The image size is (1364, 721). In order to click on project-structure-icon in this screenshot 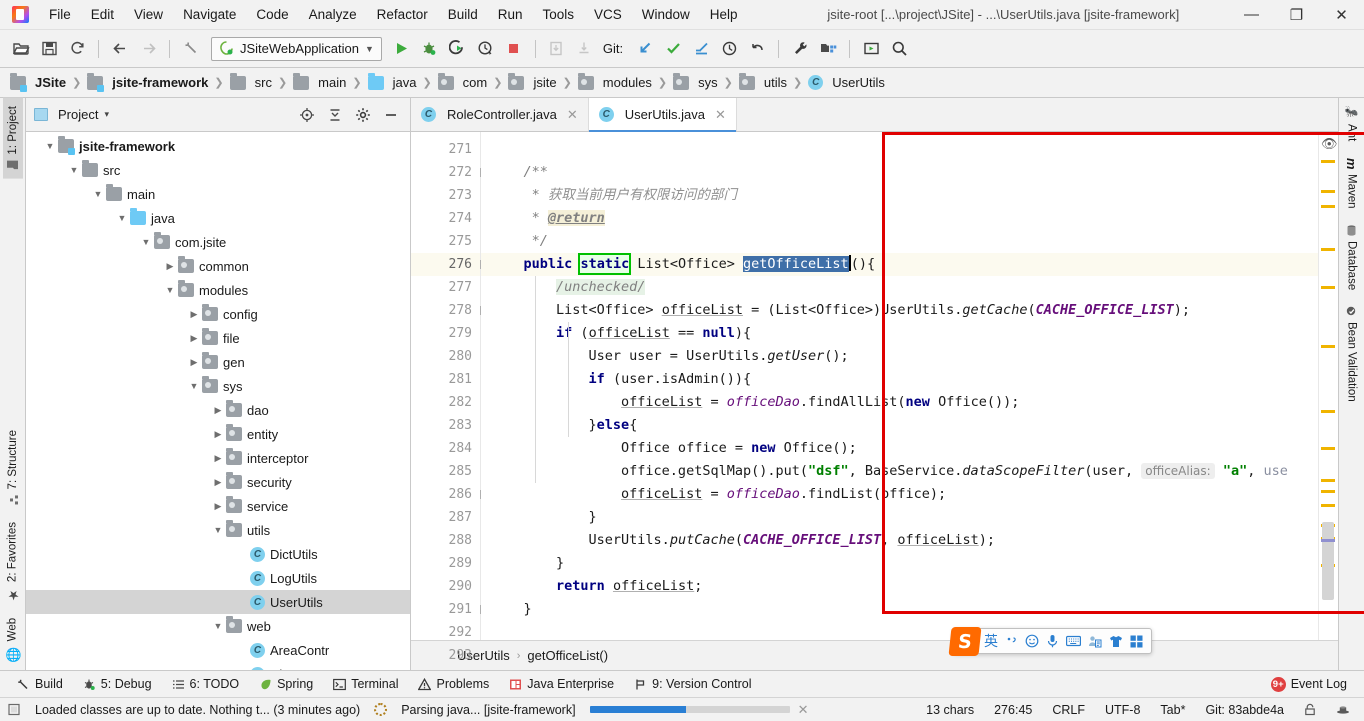, I will do `click(828, 49)`.